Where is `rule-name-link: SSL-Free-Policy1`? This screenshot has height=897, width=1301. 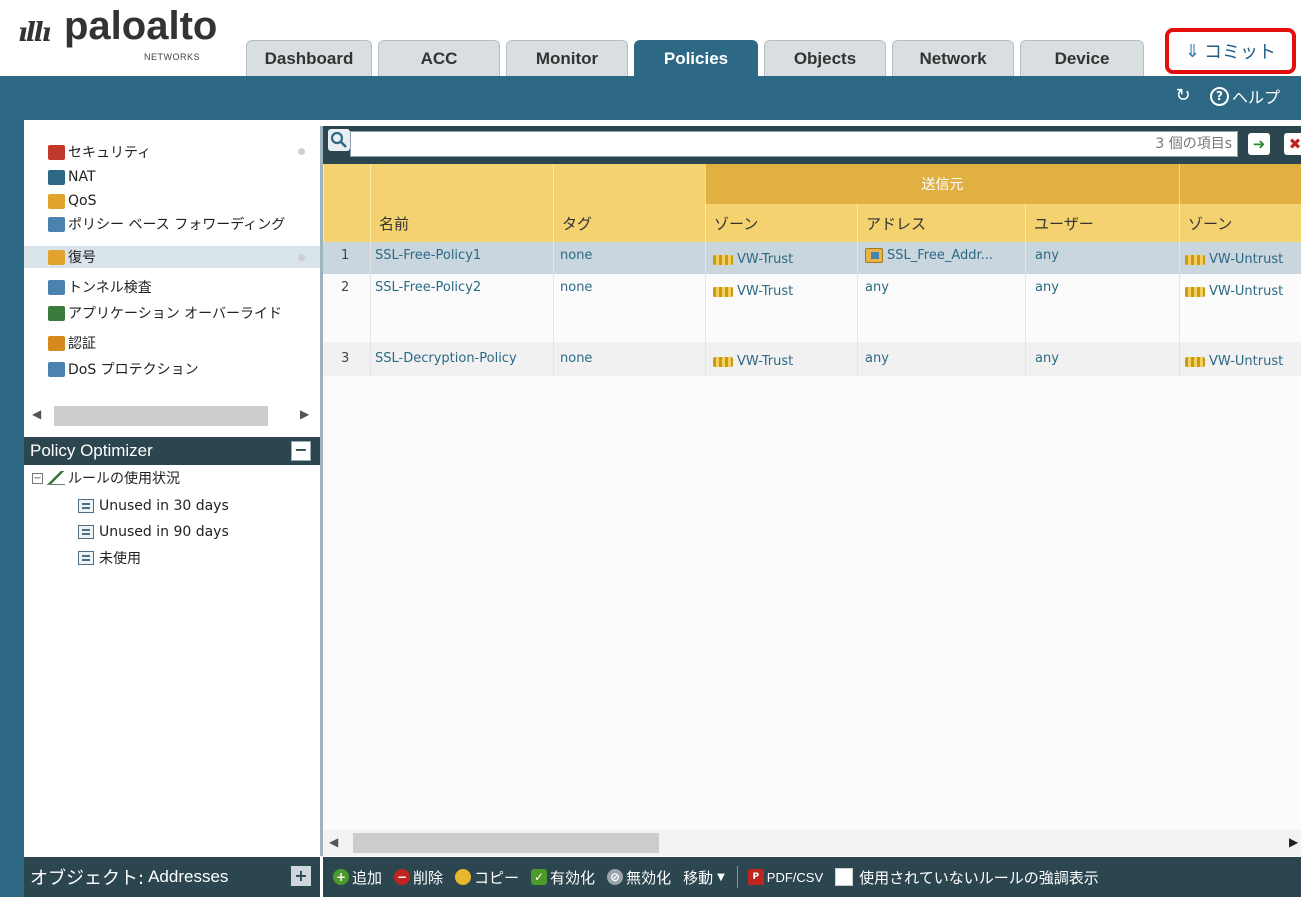
rule-name-link: SSL-Free-Policy1 is located at coordinates (428, 255).